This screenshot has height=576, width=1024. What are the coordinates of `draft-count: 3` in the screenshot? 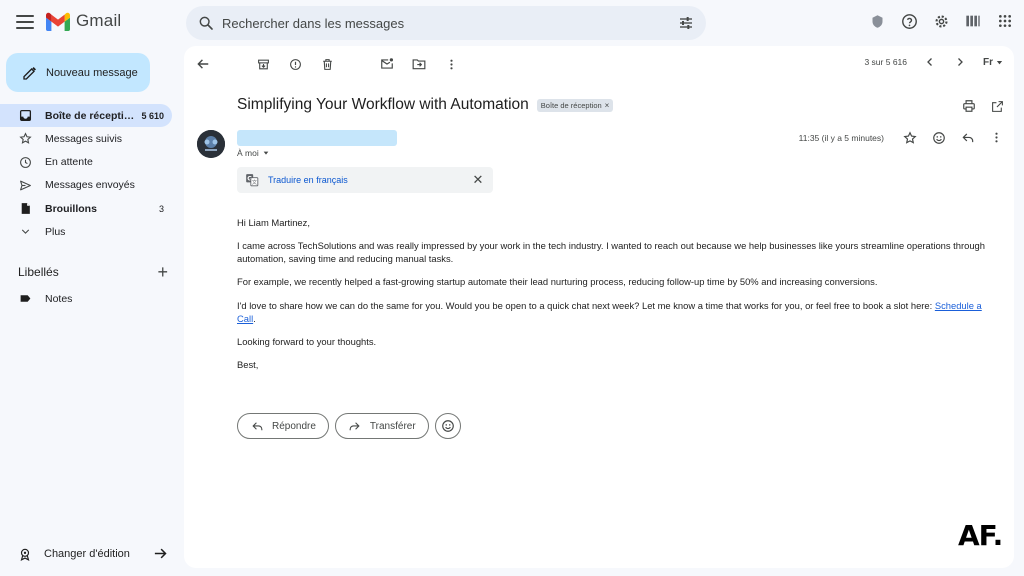 It's located at (161, 208).